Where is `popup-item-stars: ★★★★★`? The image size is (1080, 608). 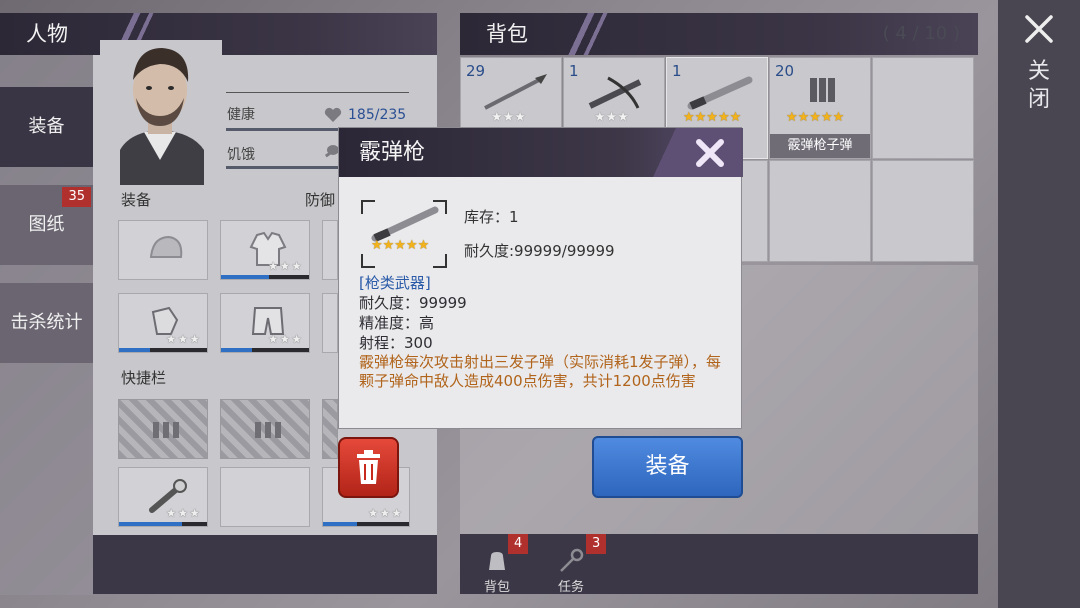
popup-item-stars: ★★★★★ is located at coordinates (400, 245).